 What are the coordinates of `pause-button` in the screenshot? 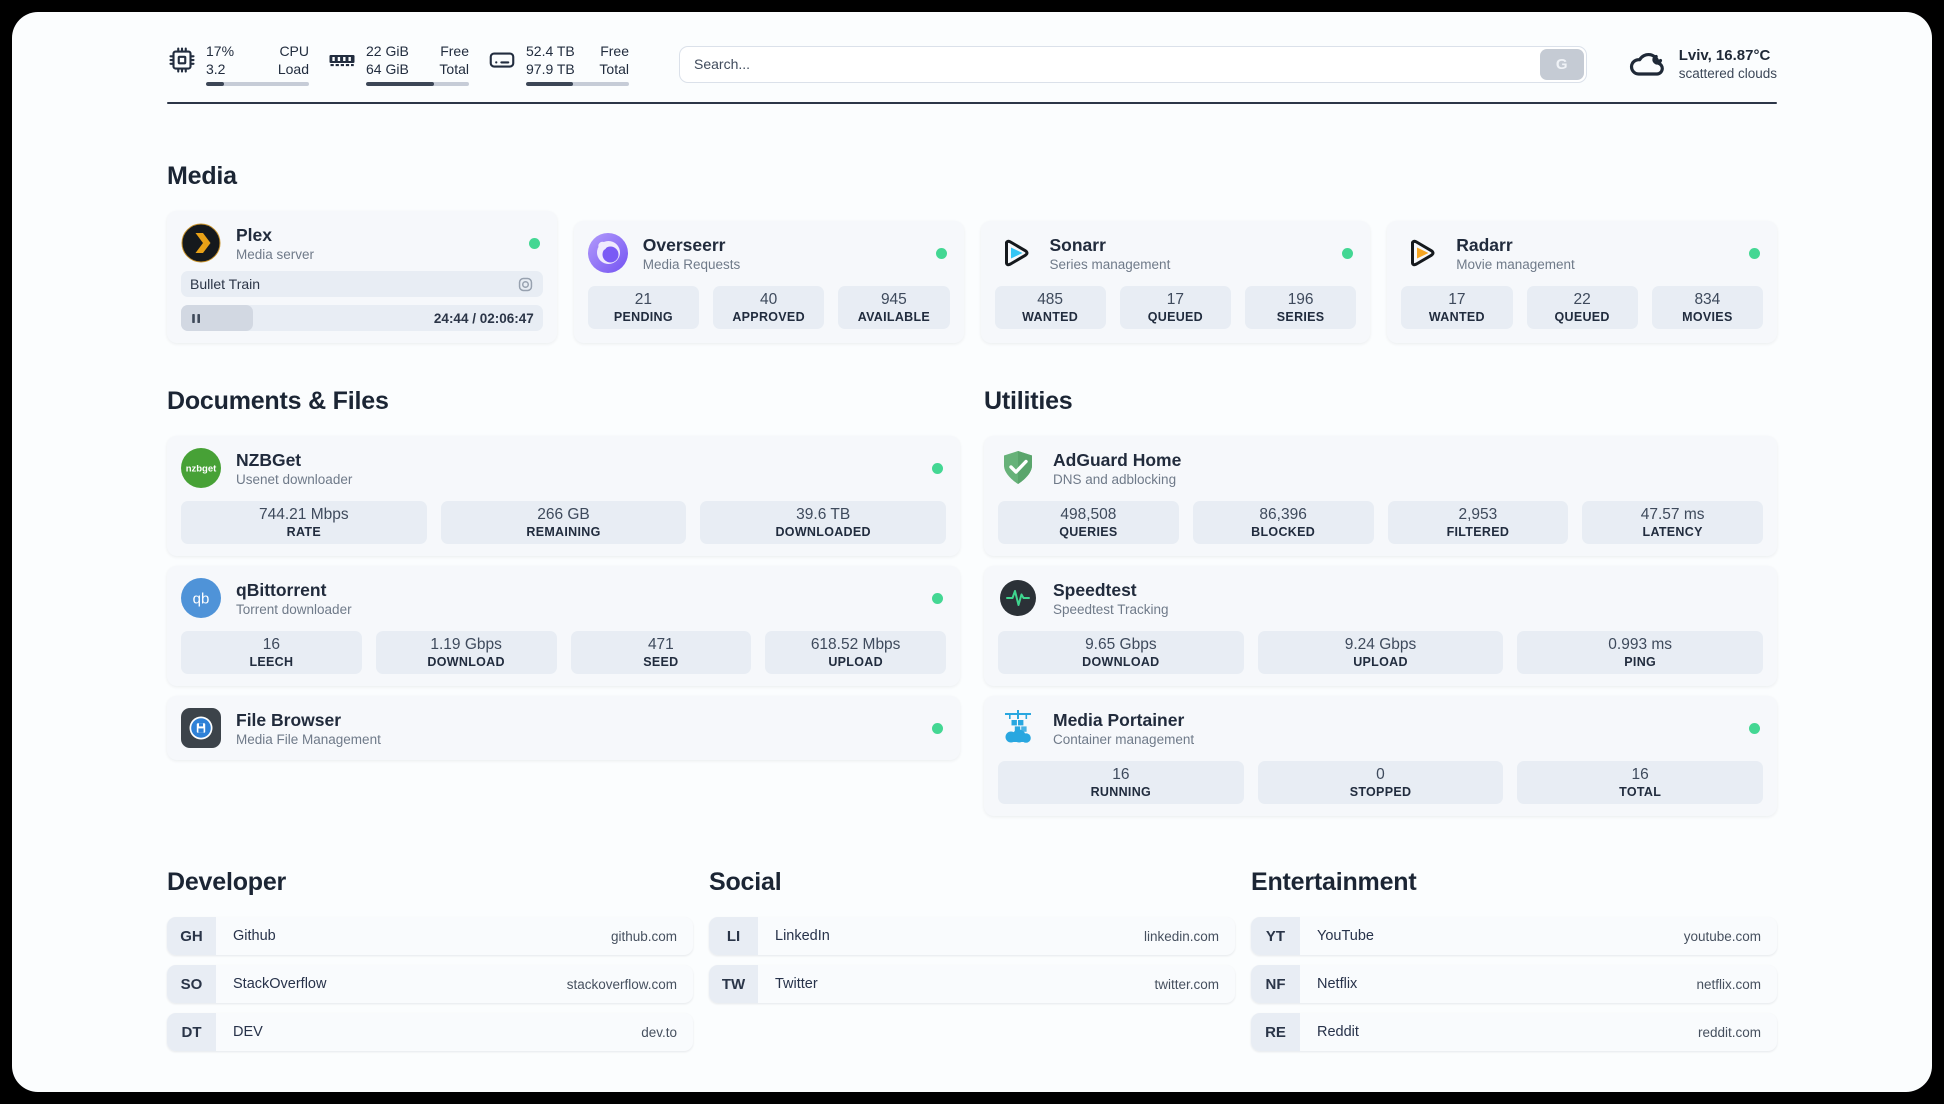 It's located at (196, 318).